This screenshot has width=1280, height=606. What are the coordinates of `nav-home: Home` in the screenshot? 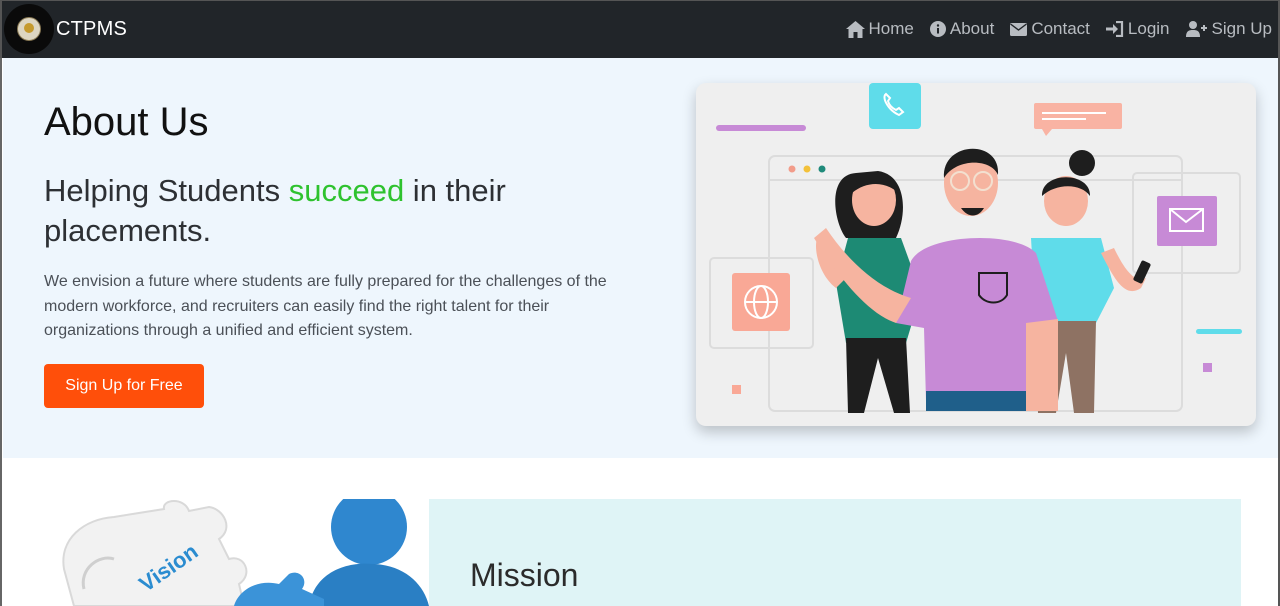 It's located at (879, 29).